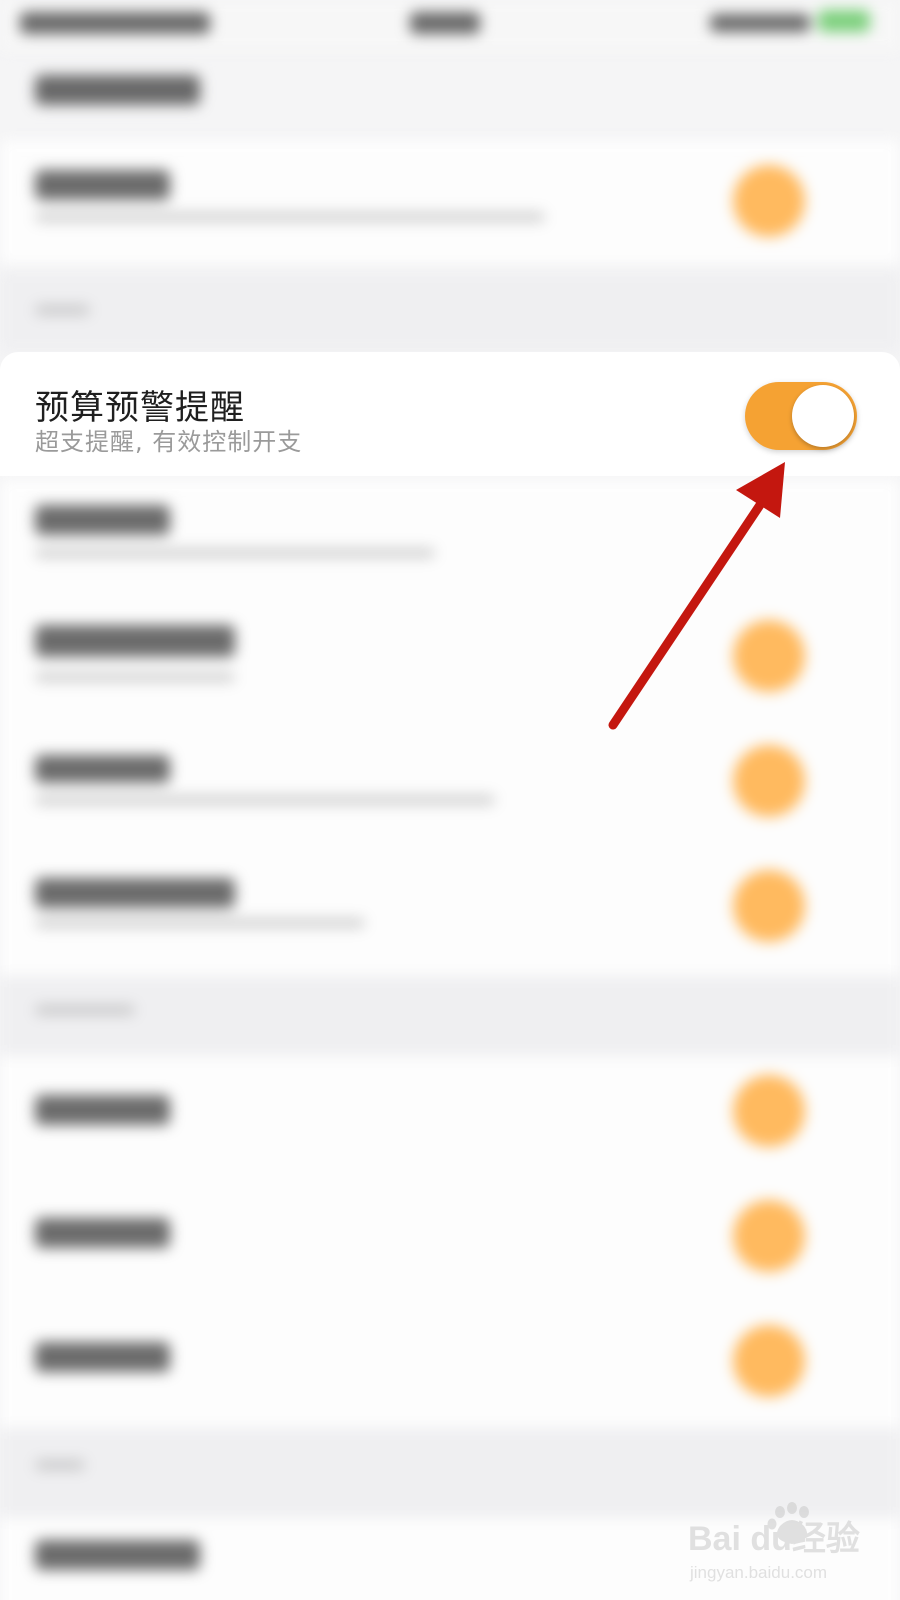  What do you see at coordinates (169, 442) in the screenshot?
I see `setting-subtitle: 超支提醒, 有效控制开支` at bounding box center [169, 442].